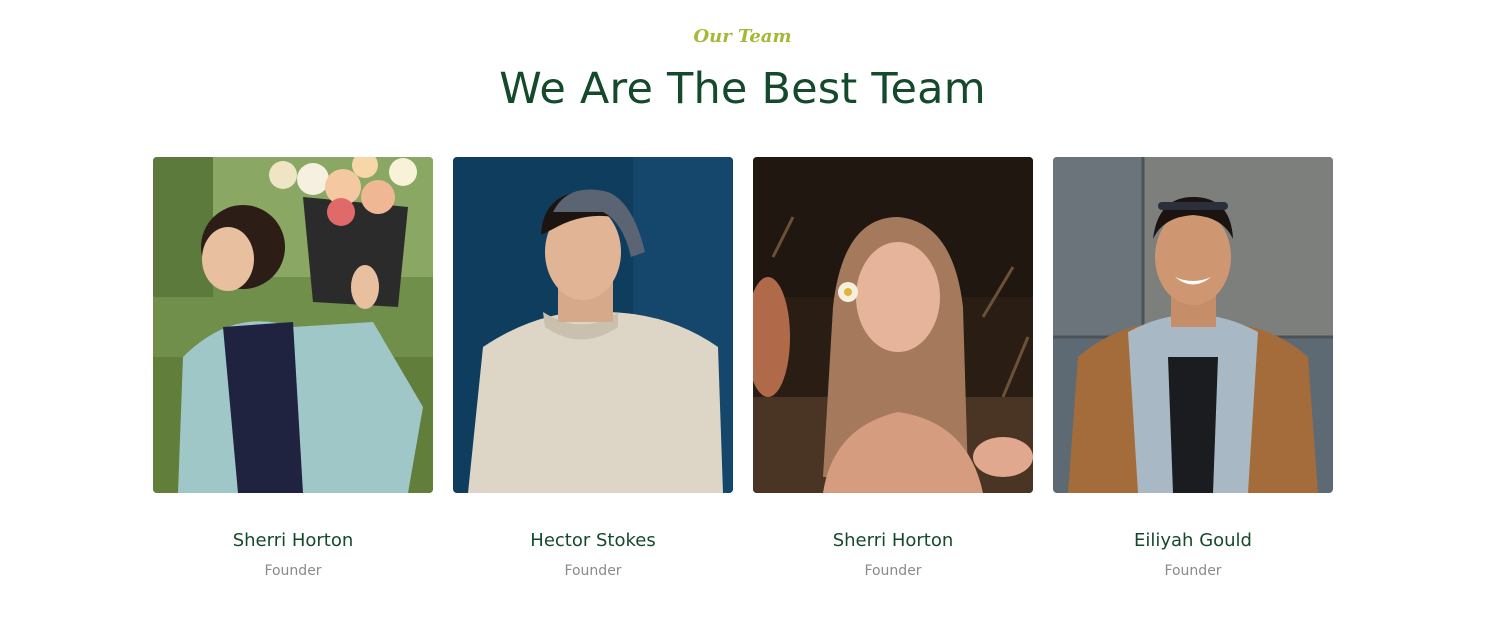 The height and width of the screenshot is (629, 1508). I want to click on man-in-cap-photo, so click(593, 325).